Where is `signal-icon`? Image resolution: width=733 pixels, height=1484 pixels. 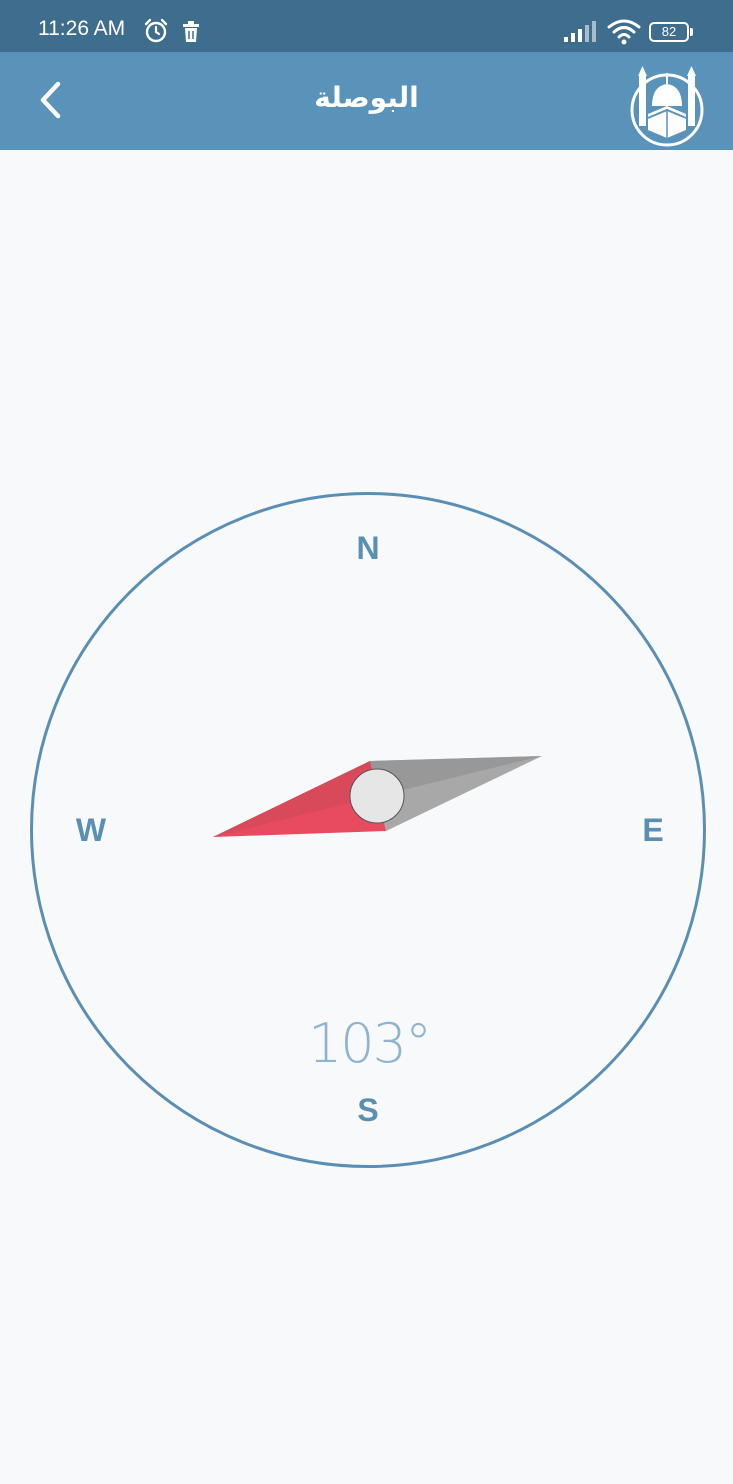 signal-icon is located at coordinates (580, 31).